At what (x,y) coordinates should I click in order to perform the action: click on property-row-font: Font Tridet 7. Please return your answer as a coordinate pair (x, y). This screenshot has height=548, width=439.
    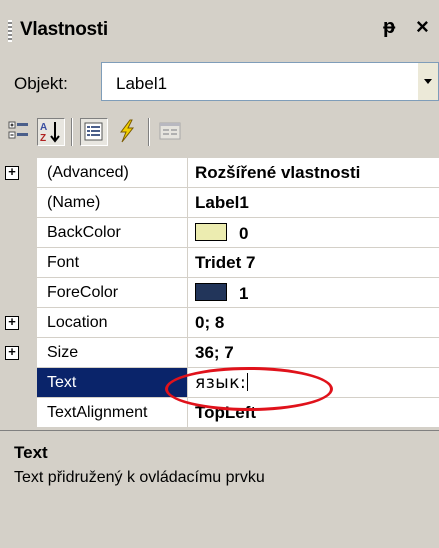
    Looking at the image, I should click on (219, 263).